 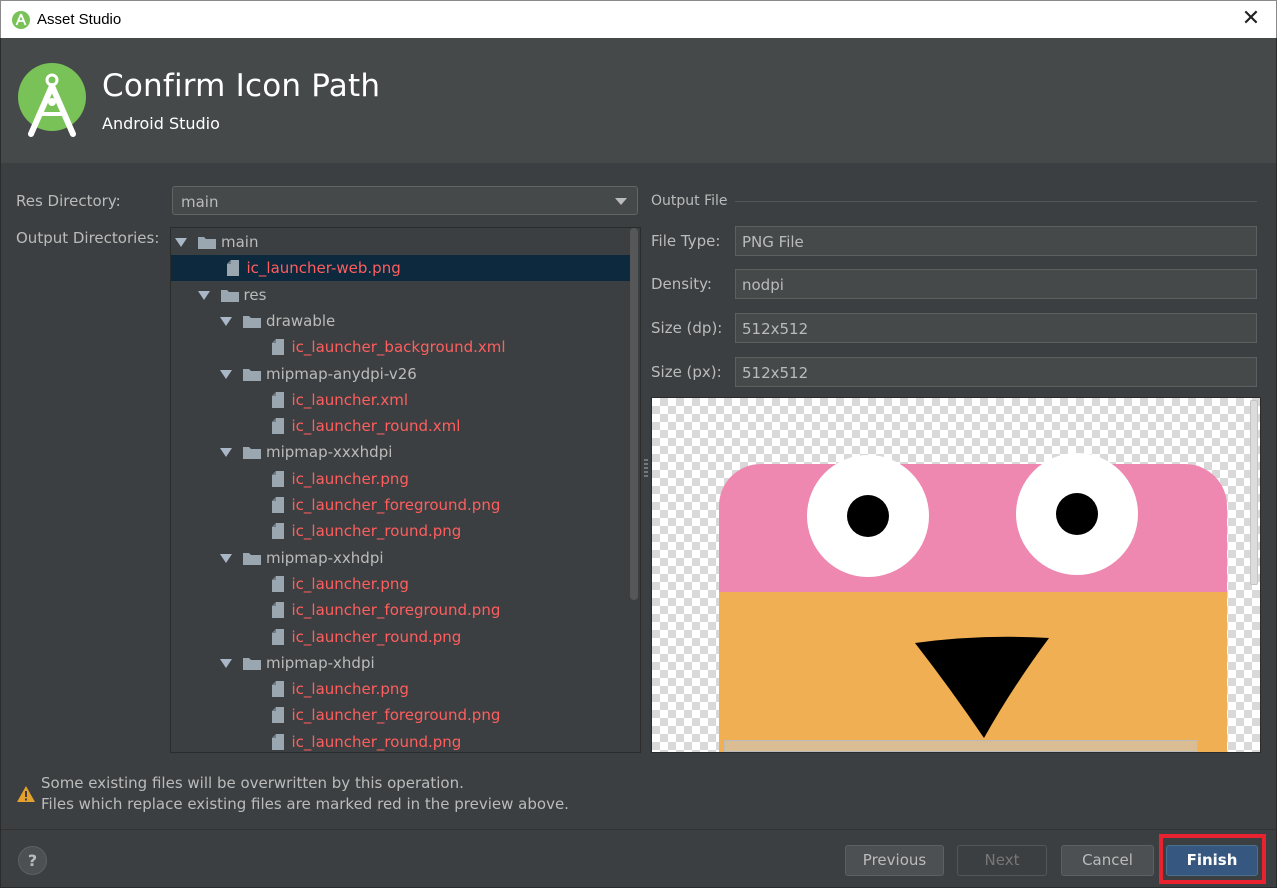 I want to click on tree-folder-row: mipmap-anydpi-v26, so click(x=401, y=374).